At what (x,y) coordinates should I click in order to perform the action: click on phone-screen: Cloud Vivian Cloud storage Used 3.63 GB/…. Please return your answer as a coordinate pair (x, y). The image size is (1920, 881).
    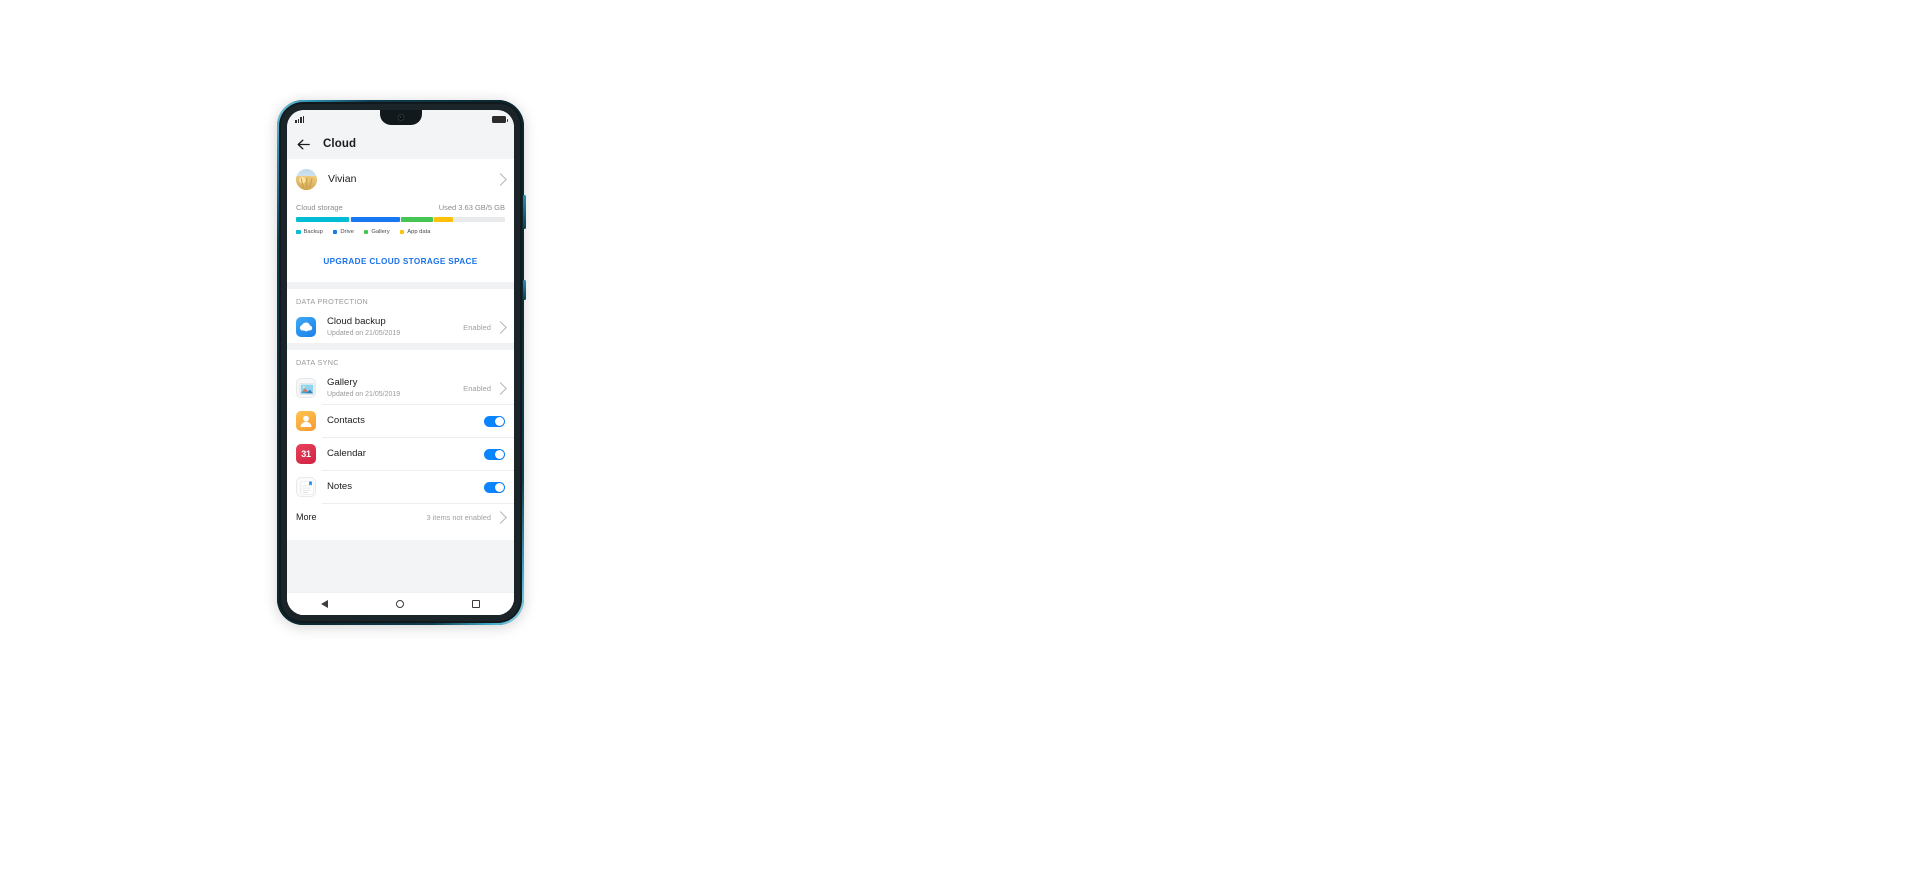
    Looking at the image, I should click on (400, 362).